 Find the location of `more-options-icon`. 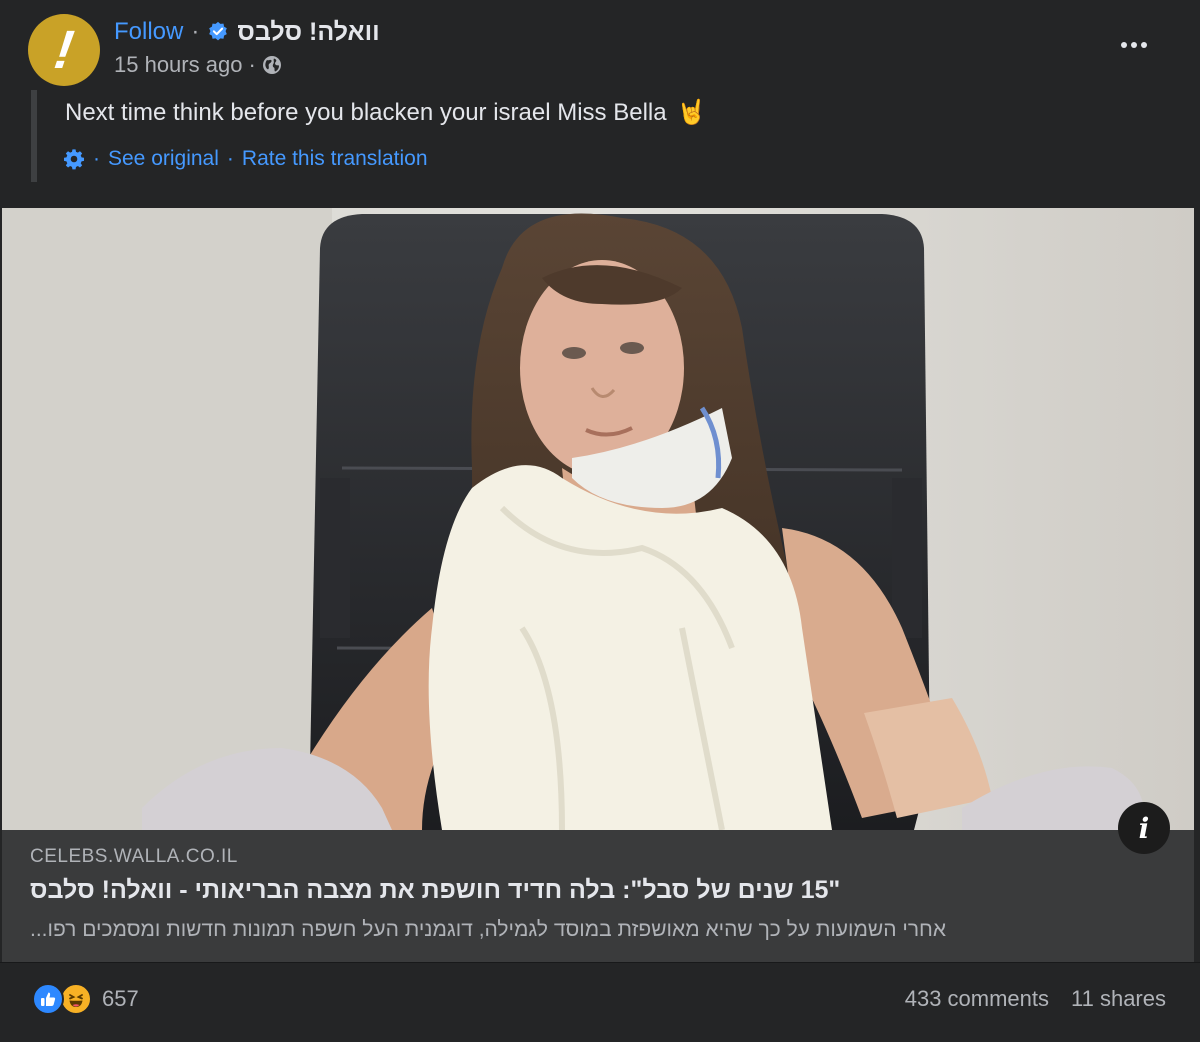

more-options-icon is located at coordinates (1134, 45).